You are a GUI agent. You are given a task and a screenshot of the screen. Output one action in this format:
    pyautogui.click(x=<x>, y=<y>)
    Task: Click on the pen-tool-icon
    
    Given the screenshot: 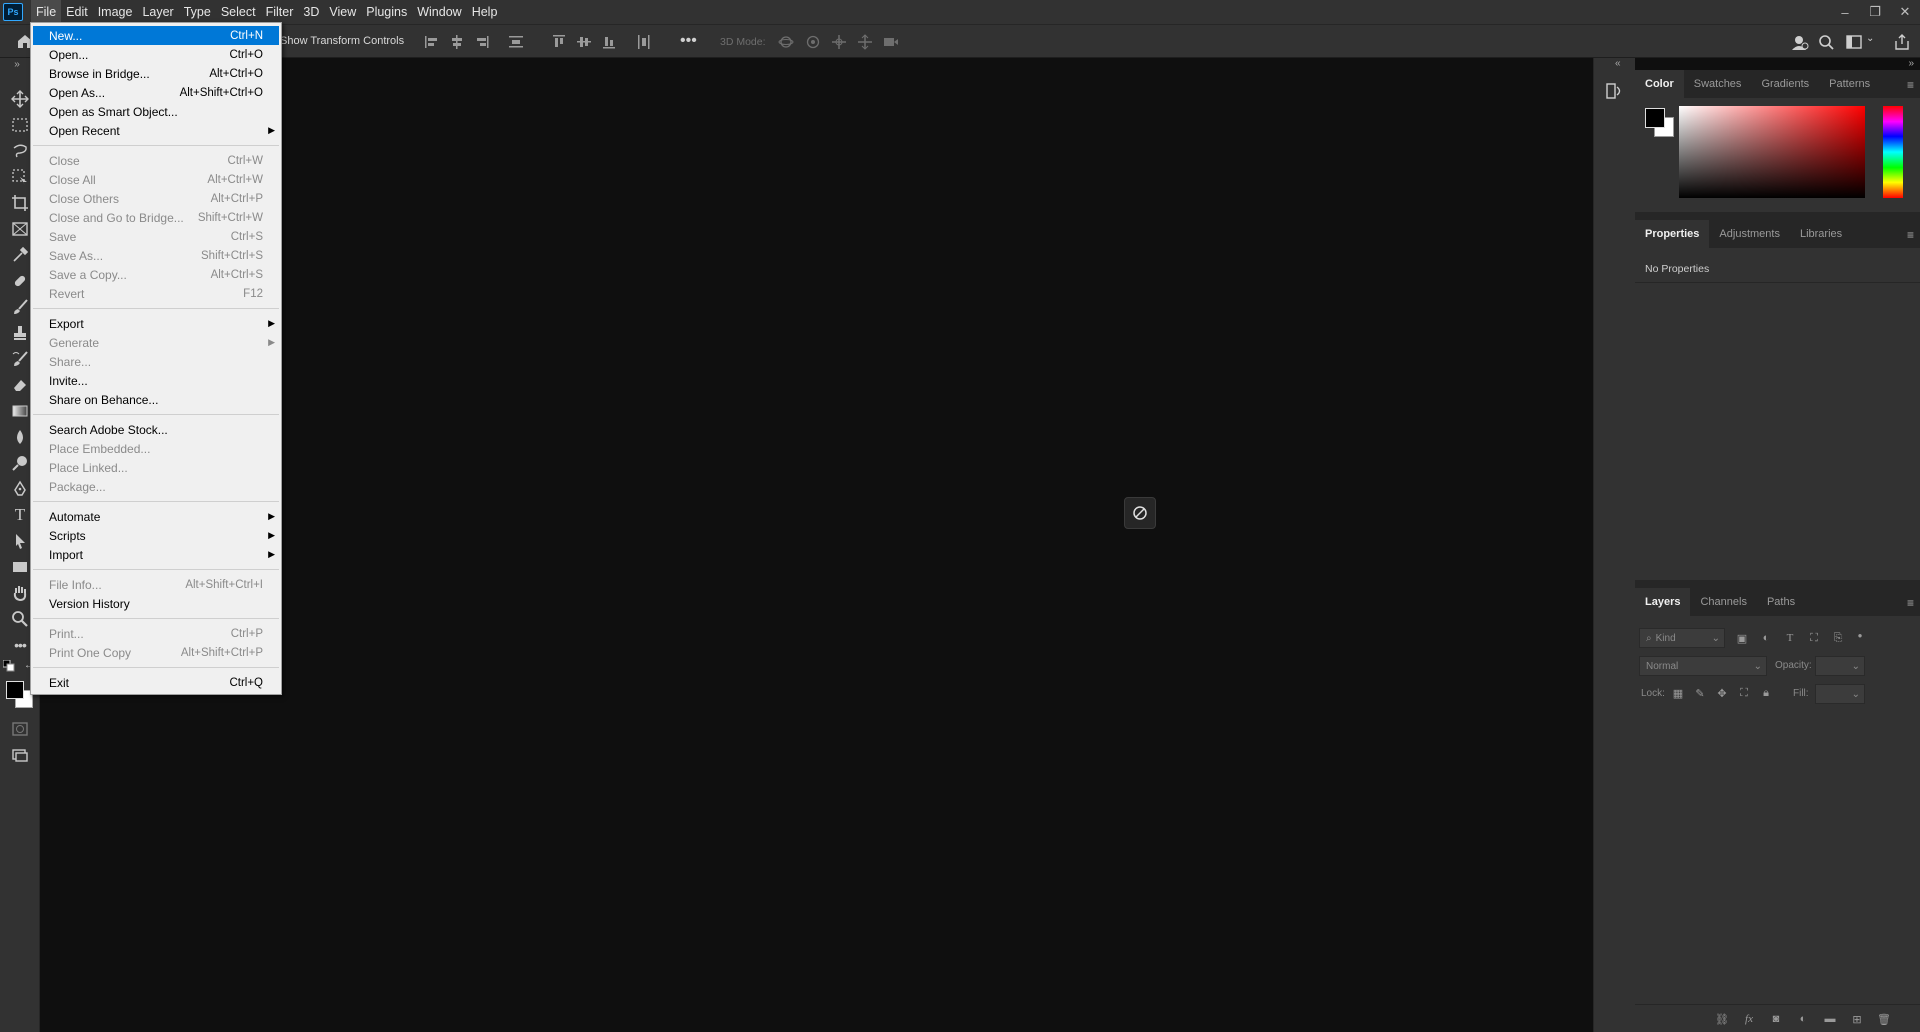 What is the action you would take?
    pyautogui.click(x=20, y=489)
    